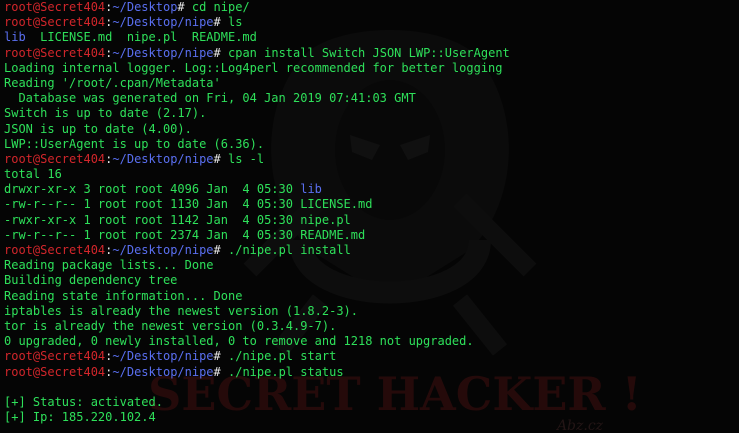 This screenshot has width=739, height=433. I want to click on terminal-line: Reading package lists... Done, so click(257, 265).